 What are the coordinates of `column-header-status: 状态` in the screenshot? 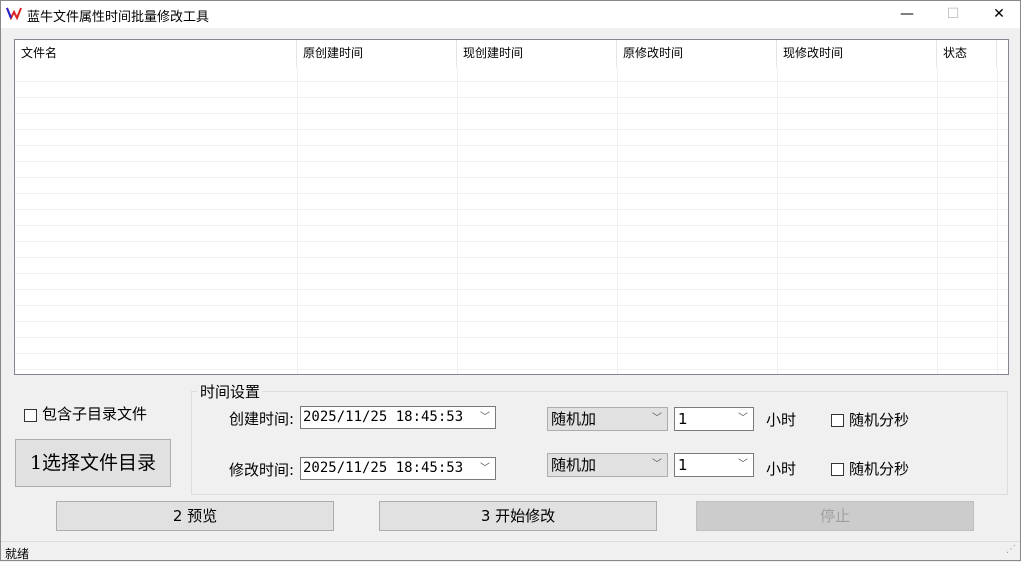 It's located at (967, 53).